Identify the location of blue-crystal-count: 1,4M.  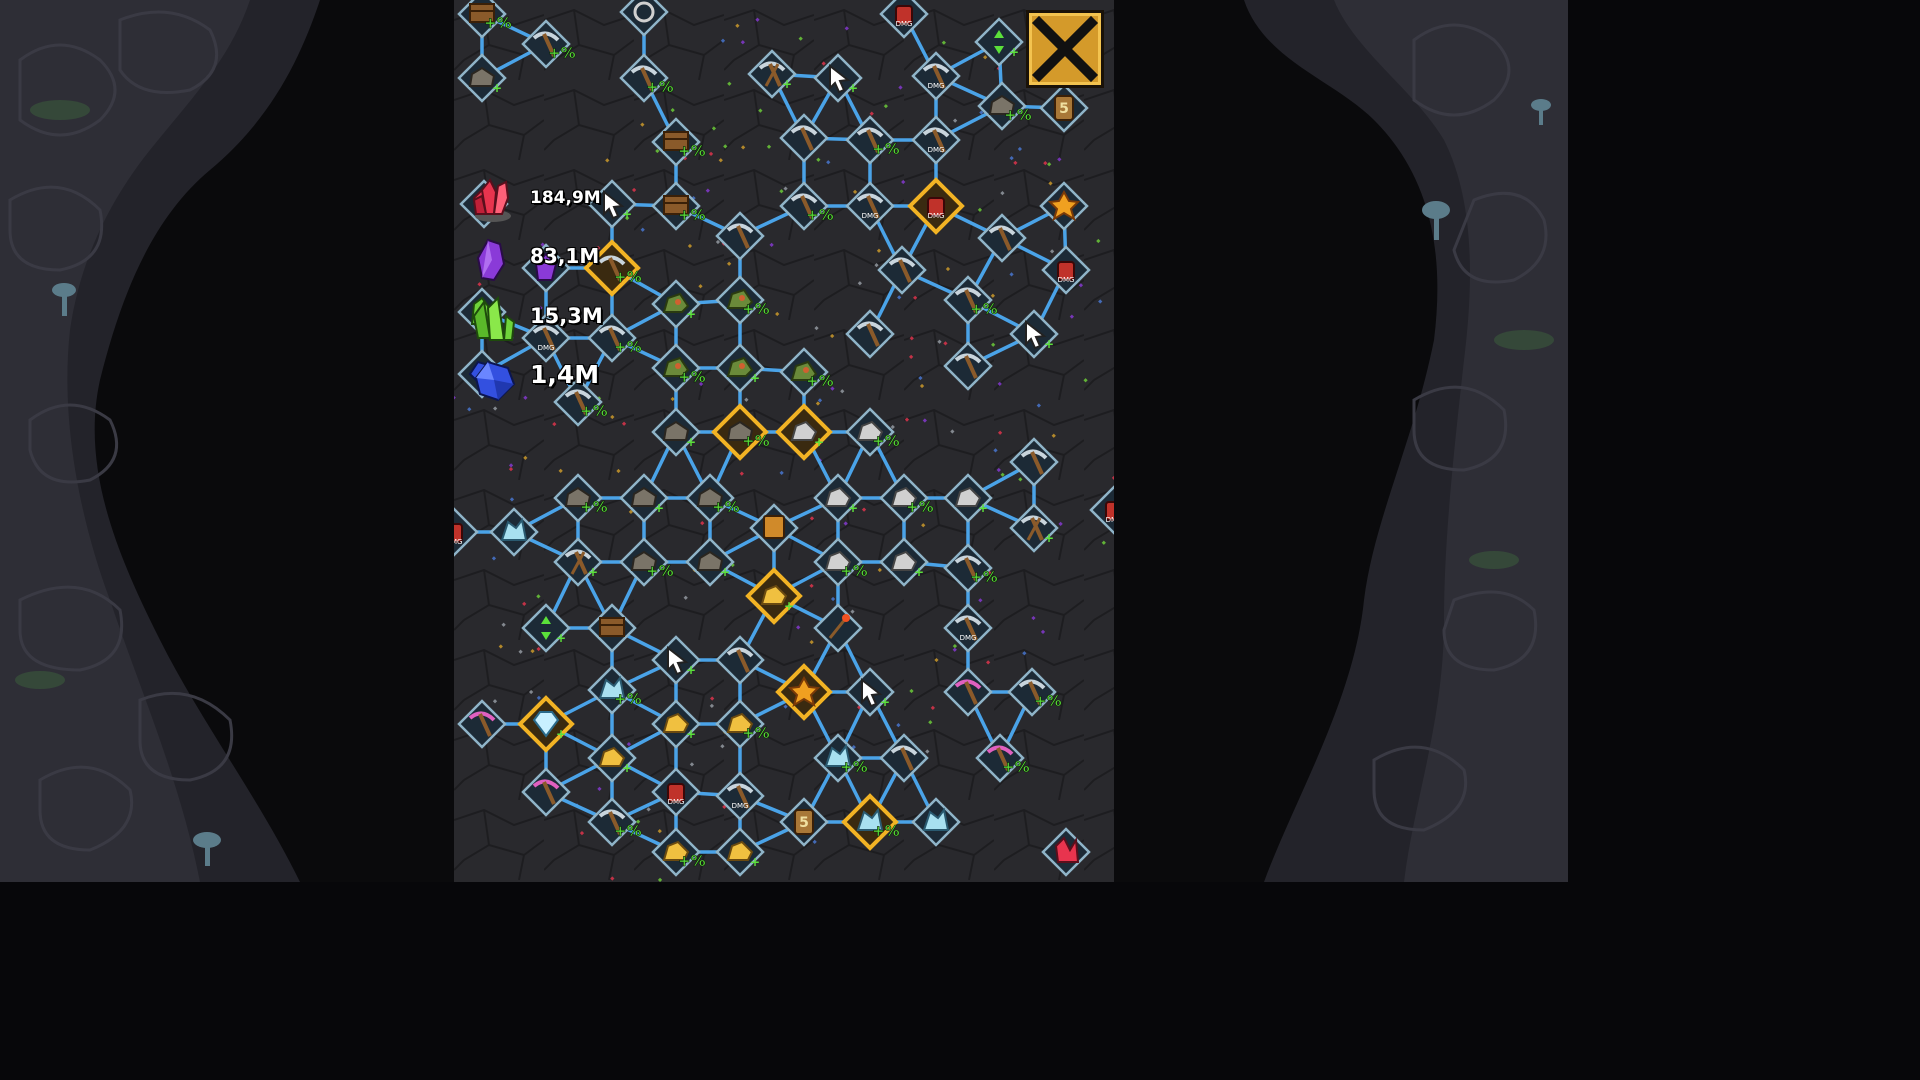
(565, 374).